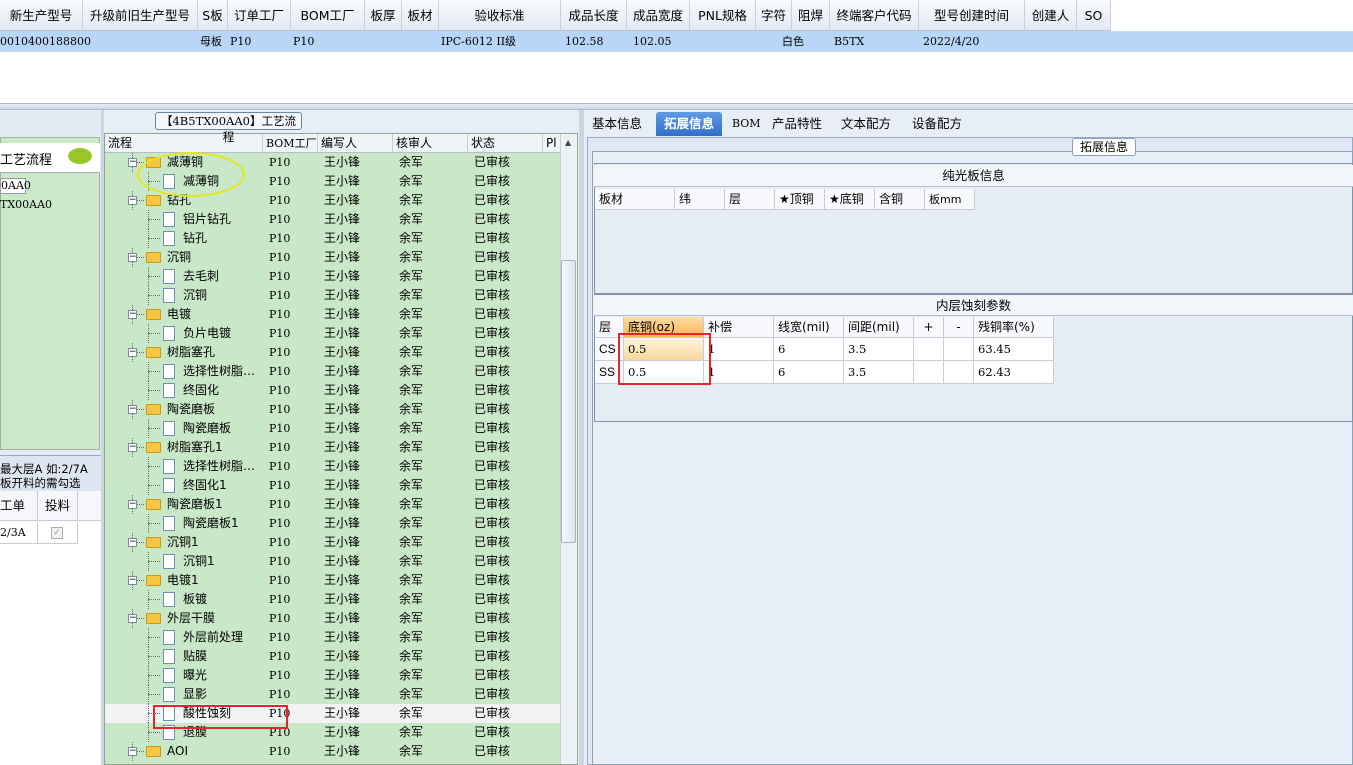  What do you see at coordinates (19, 533) in the screenshot?
I see `workorder-cell: 2/3A` at bounding box center [19, 533].